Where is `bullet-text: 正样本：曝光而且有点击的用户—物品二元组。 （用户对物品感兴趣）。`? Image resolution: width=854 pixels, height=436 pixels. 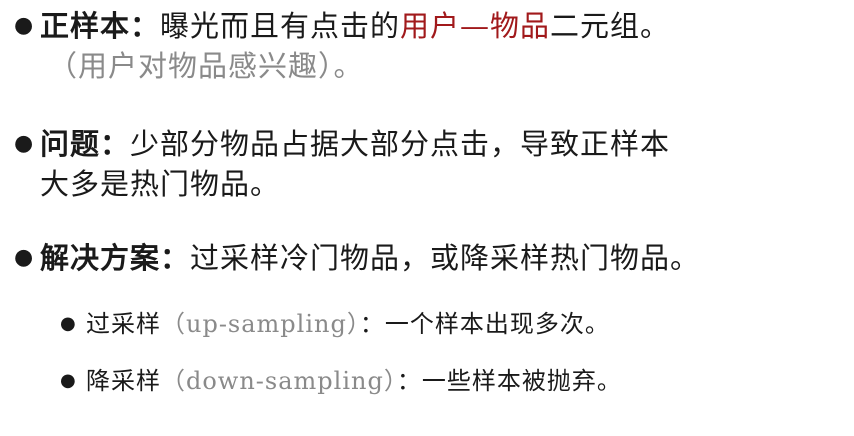
bullet-text: 正样本：曝光而且有点击的用户—物品二元组。 （用户对物品感兴趣）。 is located at coordinates (355, 46).